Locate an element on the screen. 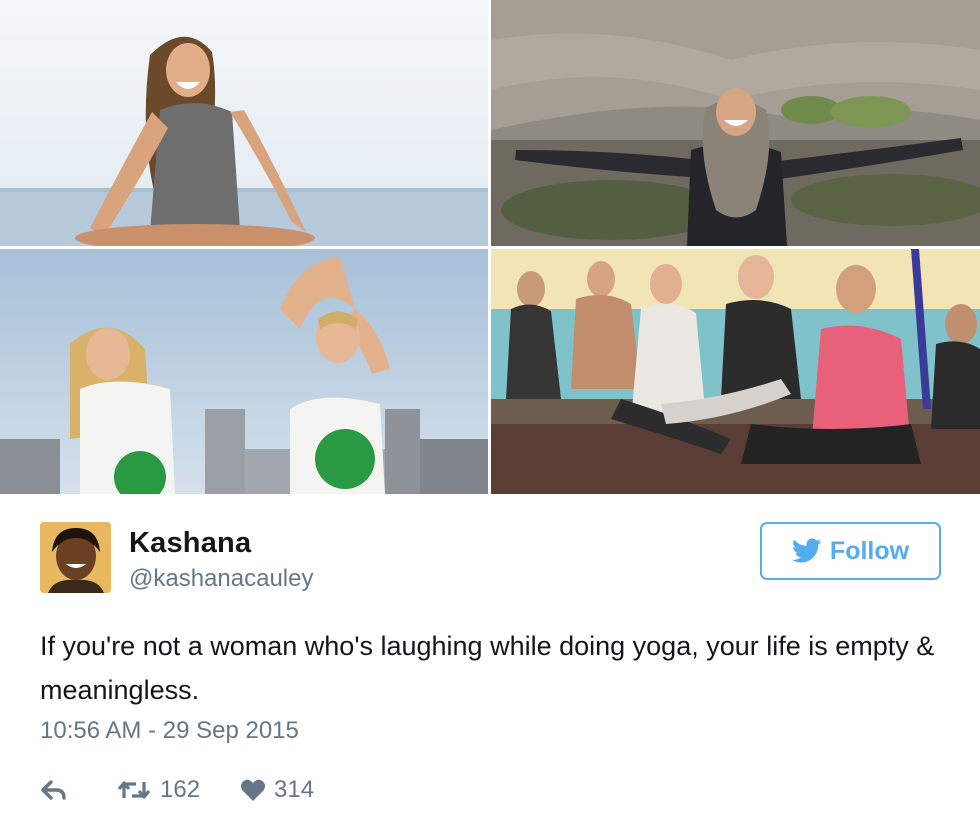  reply-button is located at coordinates (56, 790).